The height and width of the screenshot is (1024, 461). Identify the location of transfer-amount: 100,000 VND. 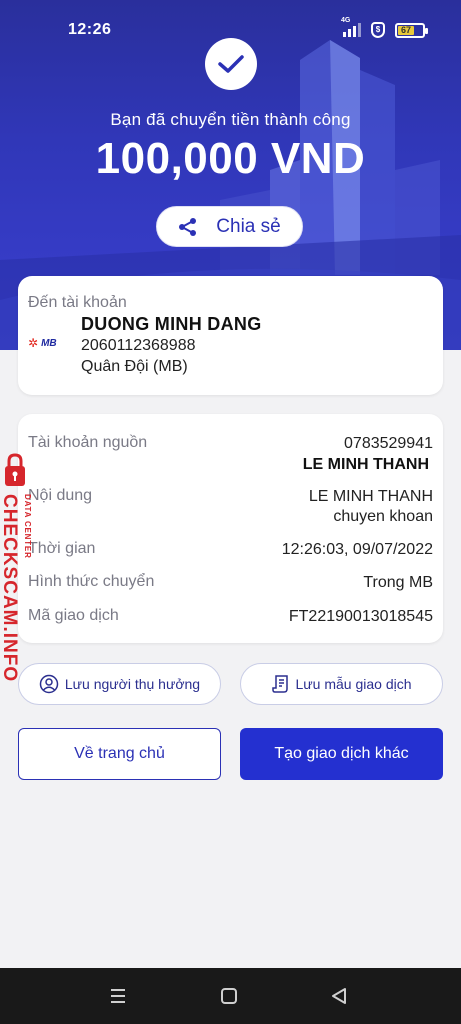
(230, 158).